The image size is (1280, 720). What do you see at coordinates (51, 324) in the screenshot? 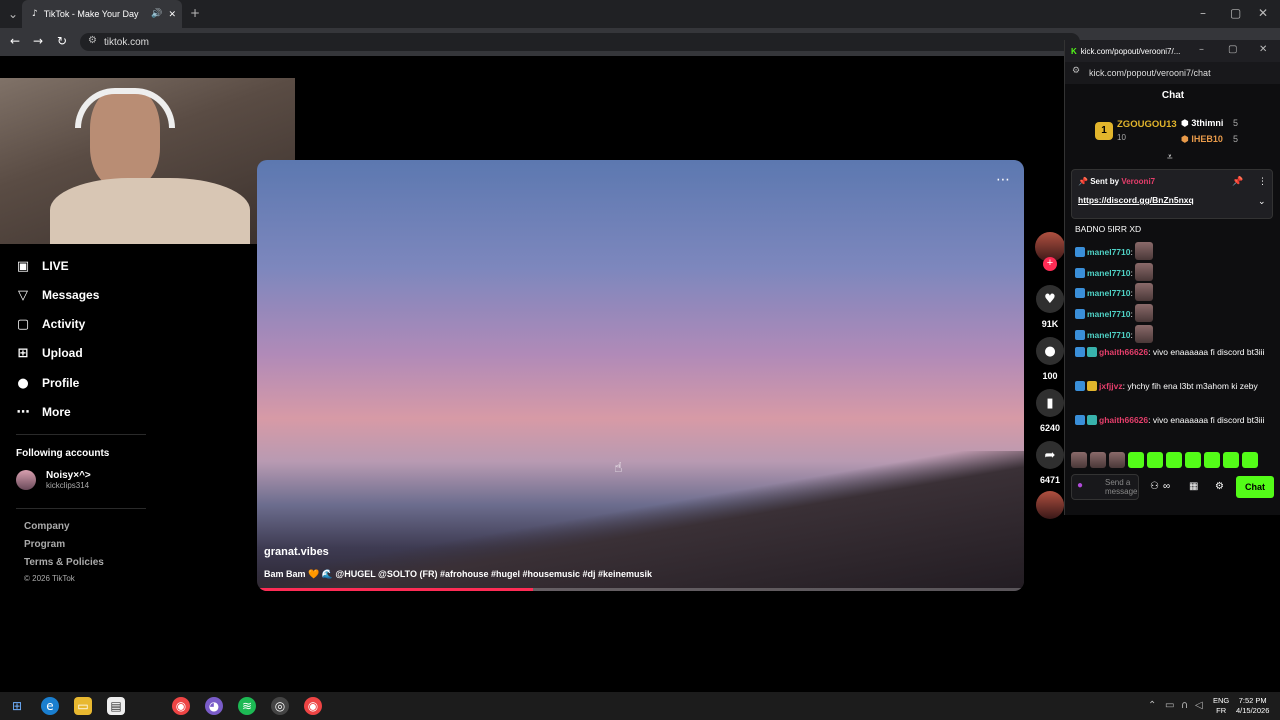
I see `sidebar-item-activity: ▢ Activity` at bounding box center [51, 324].